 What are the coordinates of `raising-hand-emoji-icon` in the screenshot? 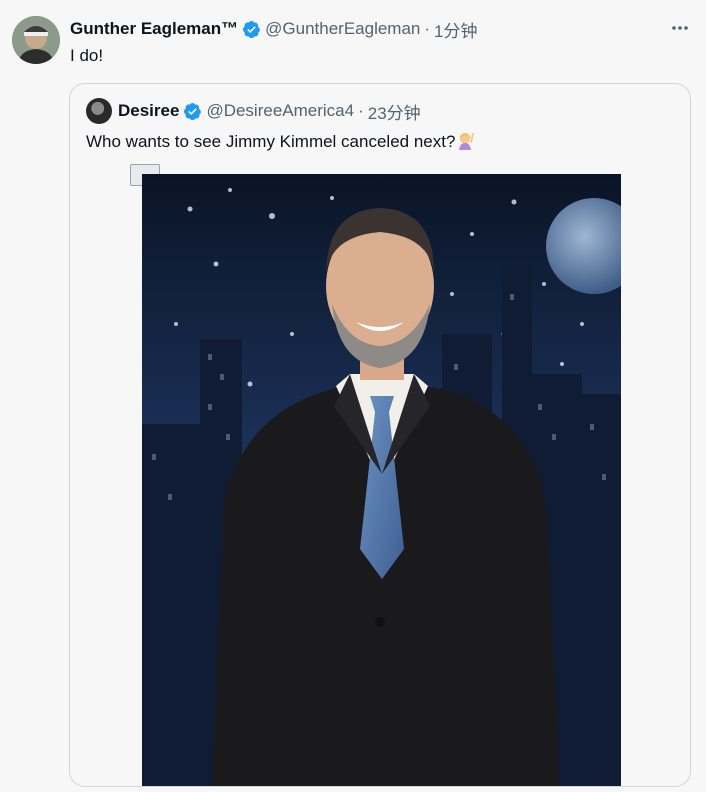 It's located at (467, 141).